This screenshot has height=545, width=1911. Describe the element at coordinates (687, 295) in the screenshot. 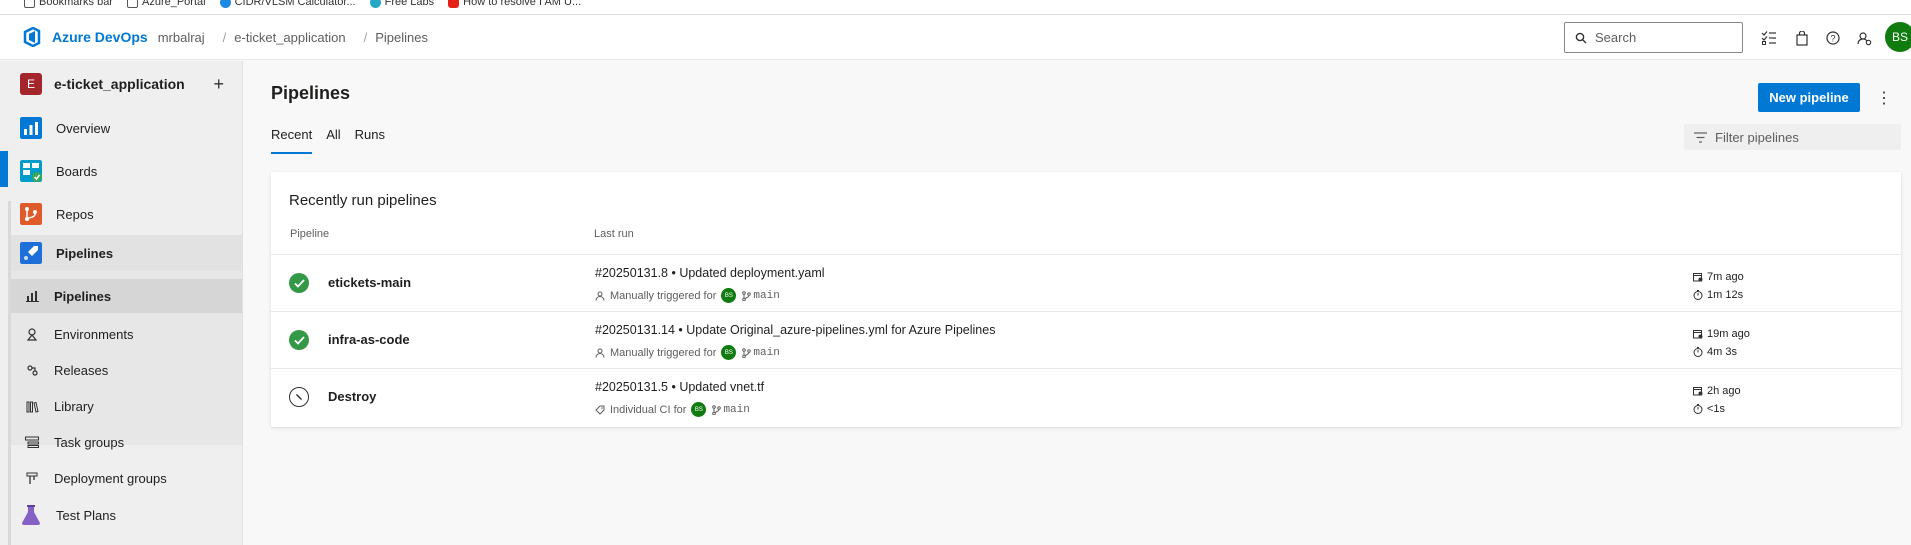

I see `run-trigger-info: Manually triggered for BS main` at that location.